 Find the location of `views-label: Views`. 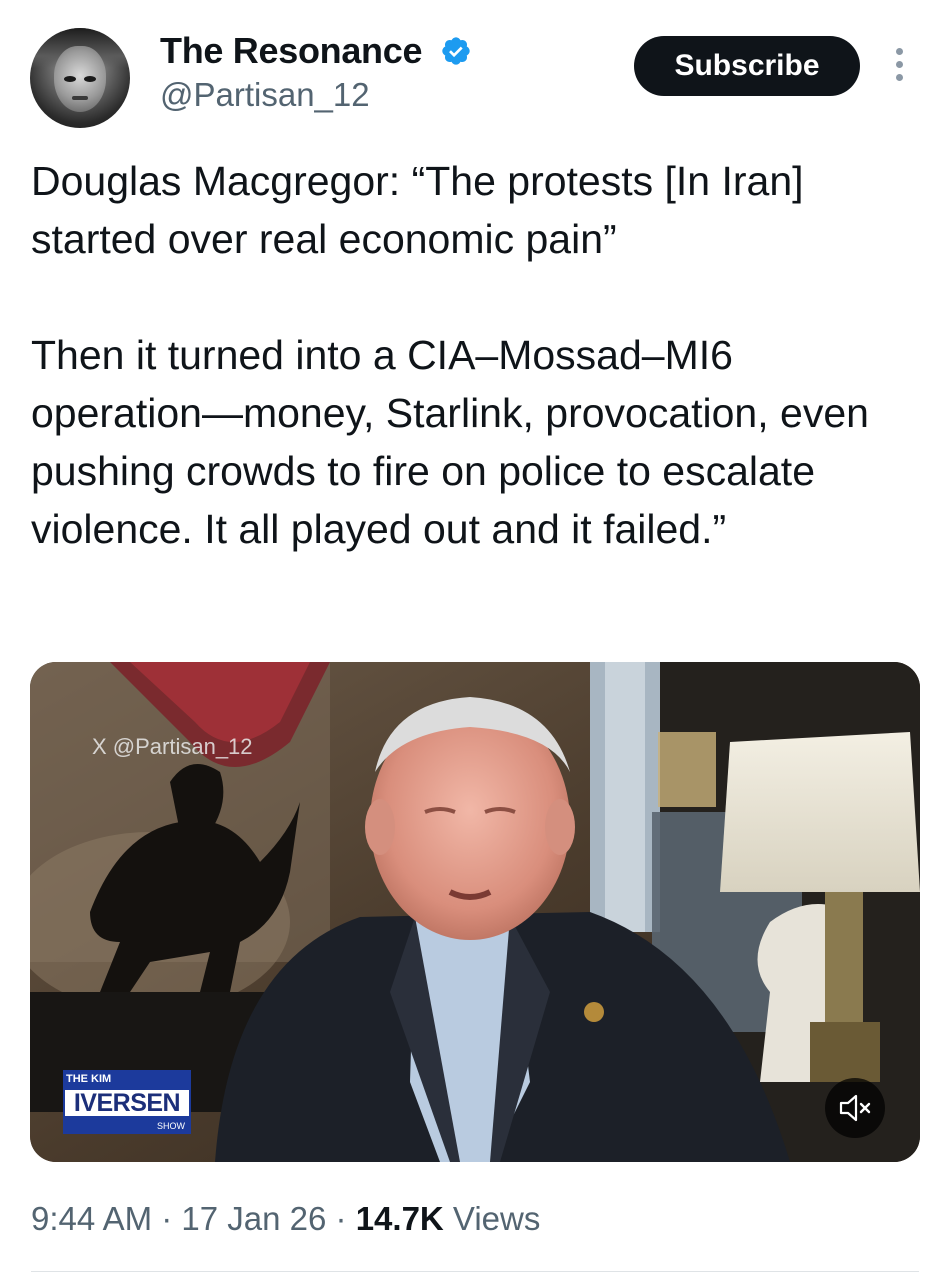

views-label: Views is located at coordinates (492, 1218).